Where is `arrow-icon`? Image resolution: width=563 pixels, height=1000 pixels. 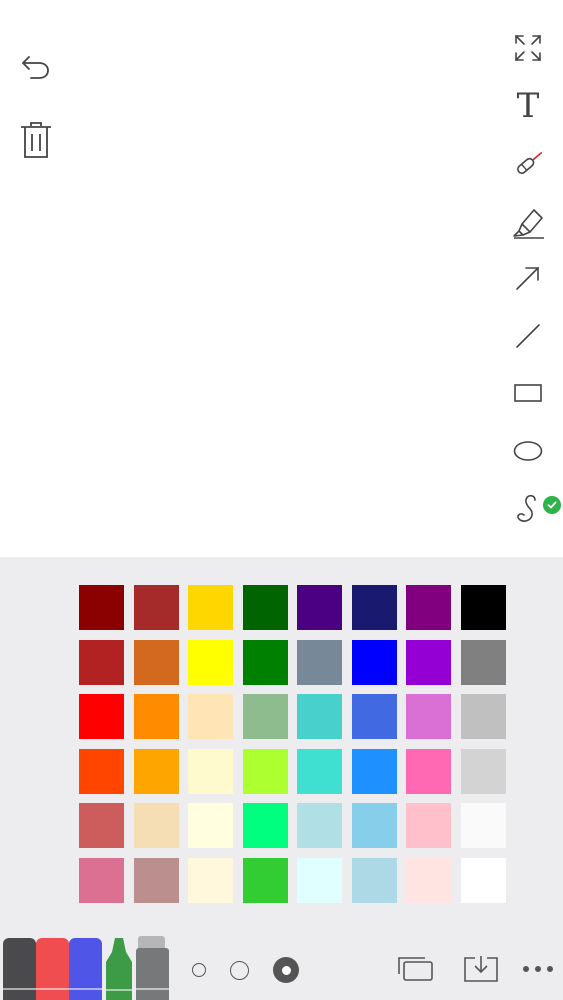
arrow-icon is located at coordinates (527, 278).